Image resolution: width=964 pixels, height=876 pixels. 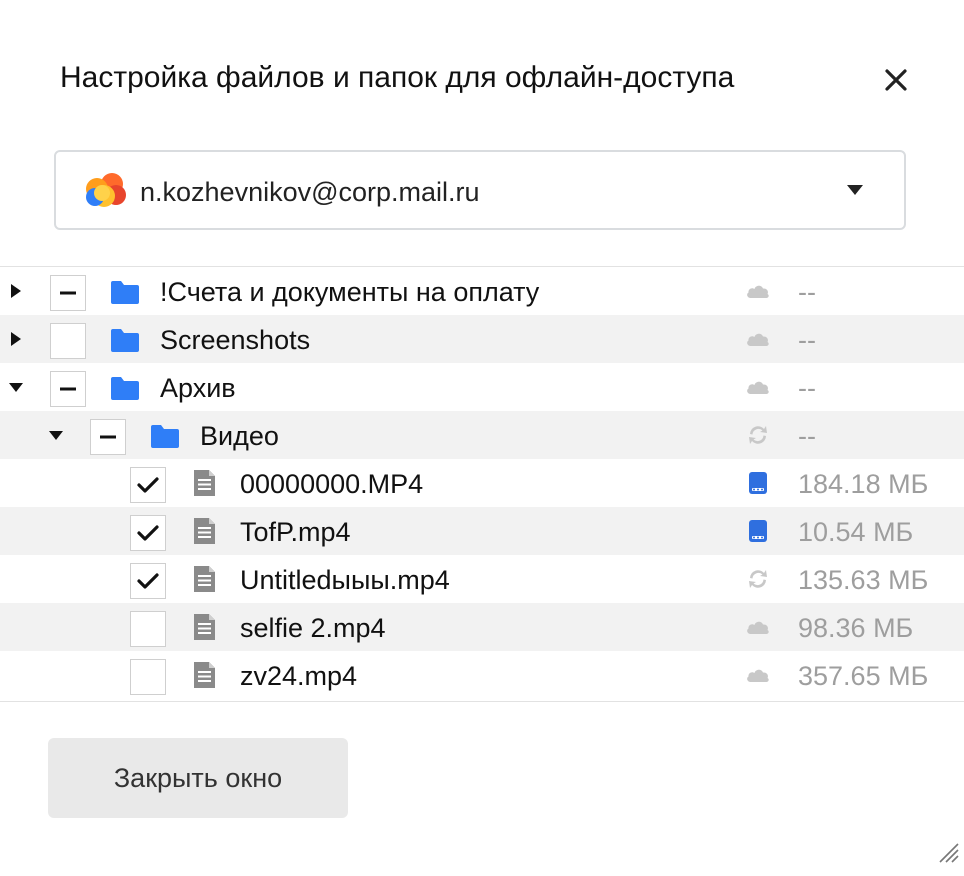 What do you see at coordinates (856, 532) in the screenshot?
I see `item-size: 10.54 МБ` at bounding box center [856, 532].